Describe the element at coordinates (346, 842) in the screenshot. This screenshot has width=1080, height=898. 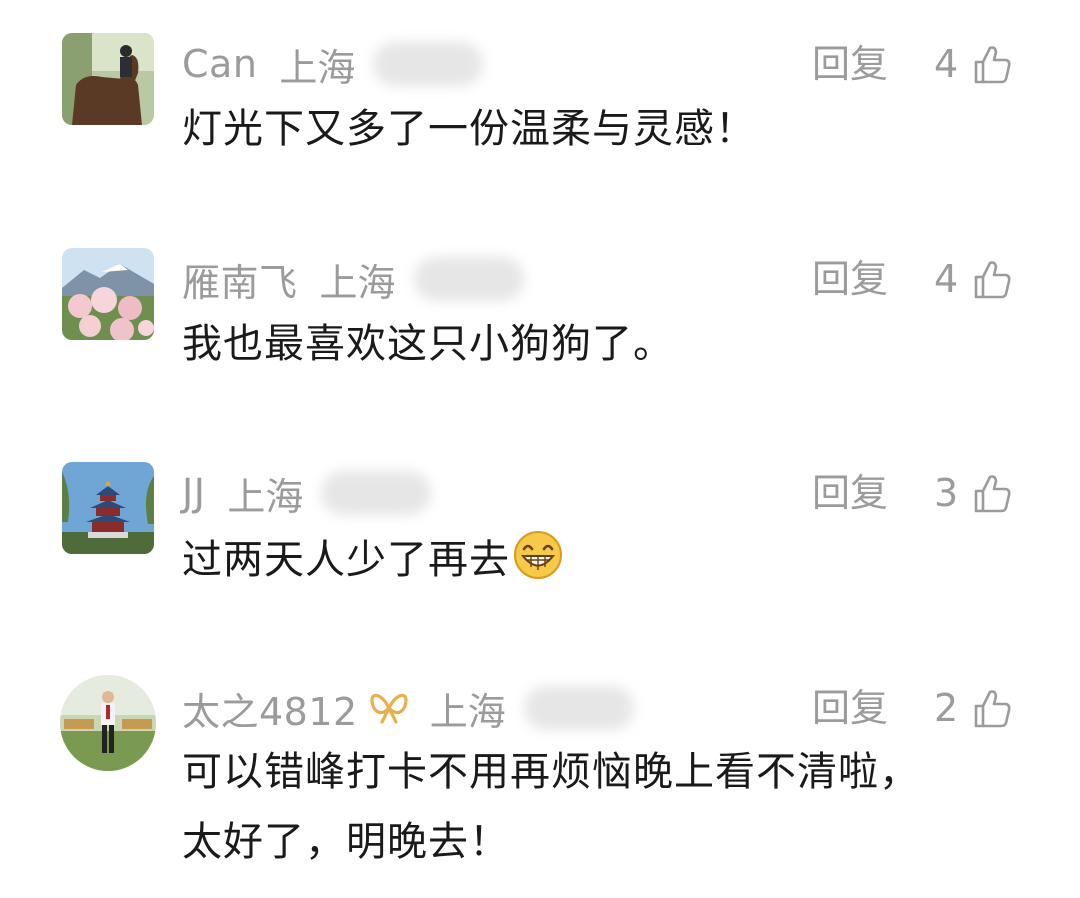
I see `comment-text-line-2: 太好了，明晚去！` at that location.